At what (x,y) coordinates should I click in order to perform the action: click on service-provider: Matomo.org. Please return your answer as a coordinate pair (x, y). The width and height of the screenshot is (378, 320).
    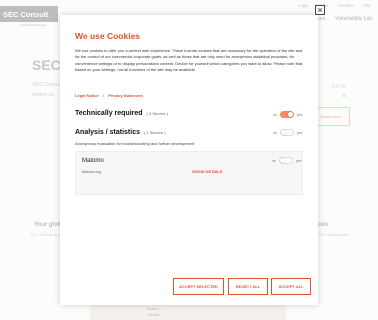
    Looking at the image, I should click on (91, 172).